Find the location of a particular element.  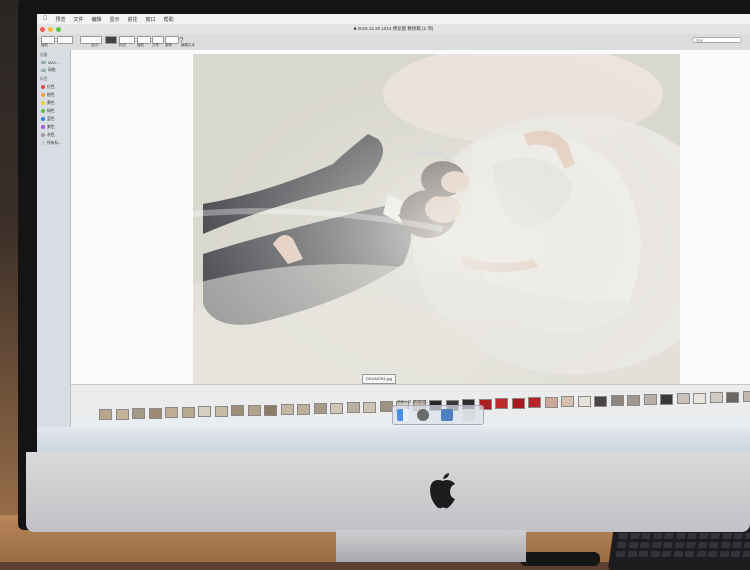

monitor-stand is located at coordinates (431, 546).